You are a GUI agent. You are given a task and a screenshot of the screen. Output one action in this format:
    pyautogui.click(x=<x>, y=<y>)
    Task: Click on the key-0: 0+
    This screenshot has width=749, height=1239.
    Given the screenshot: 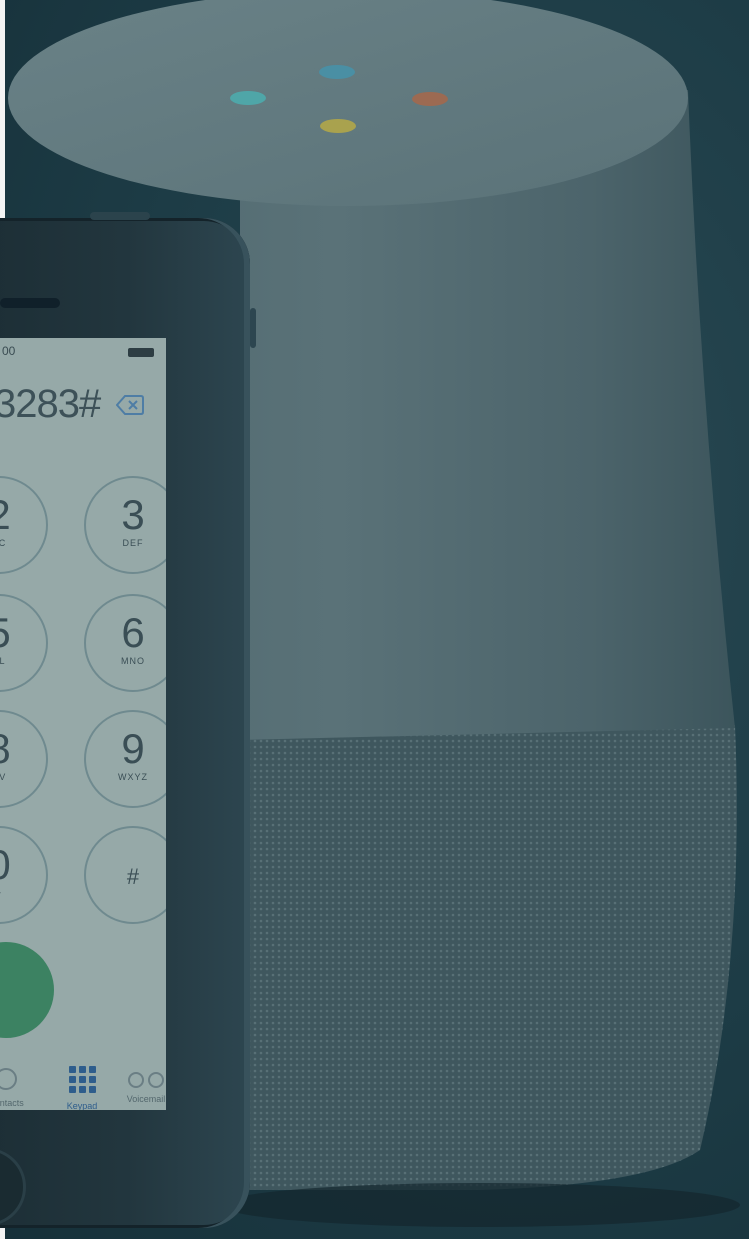 What is the action you would take?
    pyautogui.click(x=24, y=875)
    